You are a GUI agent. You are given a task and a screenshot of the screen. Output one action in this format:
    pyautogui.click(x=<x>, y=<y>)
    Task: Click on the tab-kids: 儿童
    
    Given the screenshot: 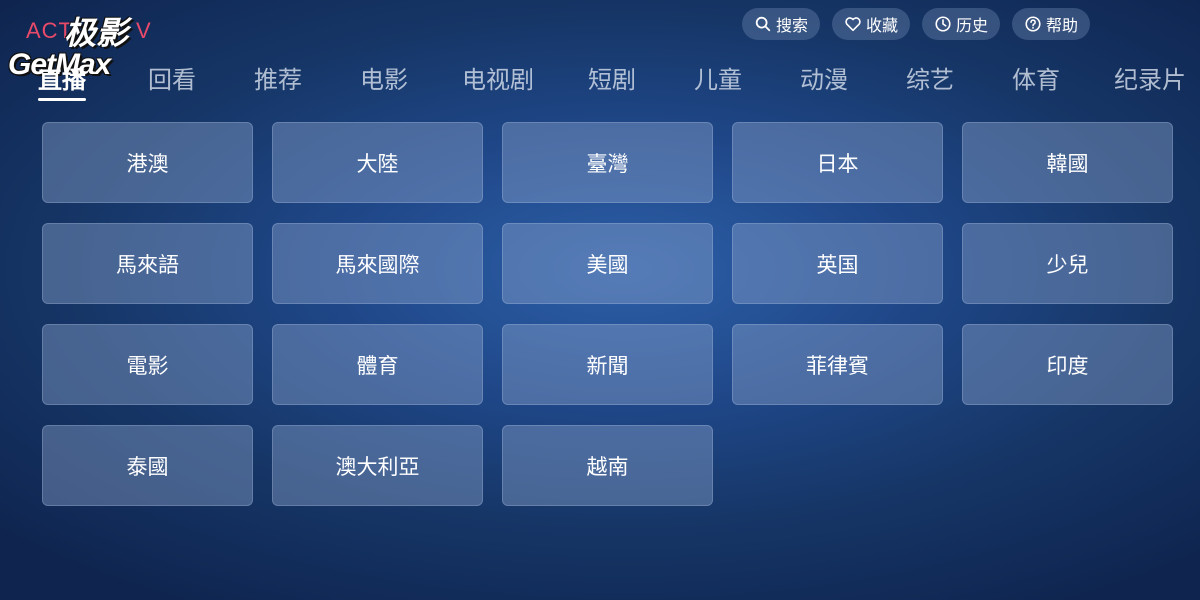 What is the action you would take?
    pyautogui.click(x=718, y=80)
    